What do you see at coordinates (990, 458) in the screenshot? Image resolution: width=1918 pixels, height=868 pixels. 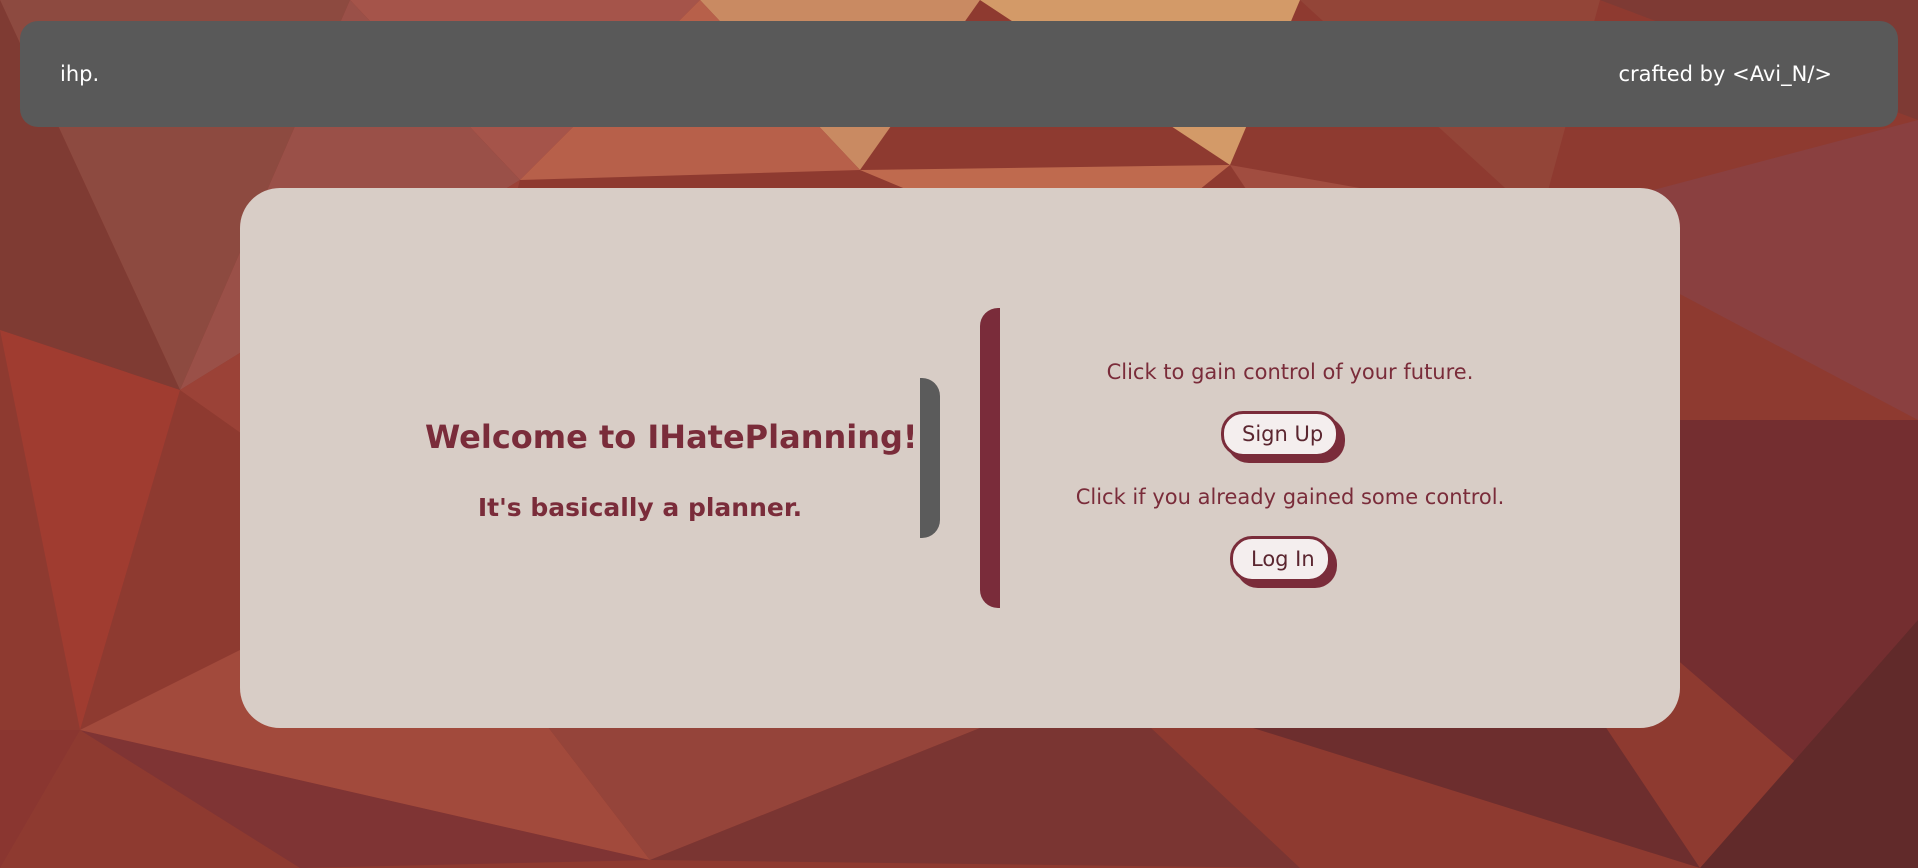 I see `decorative-divider-maroon` at bounding box center [990, 458].